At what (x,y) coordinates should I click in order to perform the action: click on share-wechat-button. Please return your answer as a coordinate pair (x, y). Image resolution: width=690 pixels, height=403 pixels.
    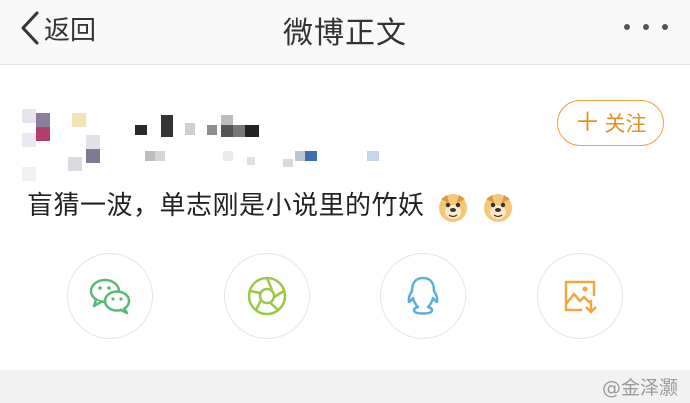
    Looking at the image, I should click on (110, 296).